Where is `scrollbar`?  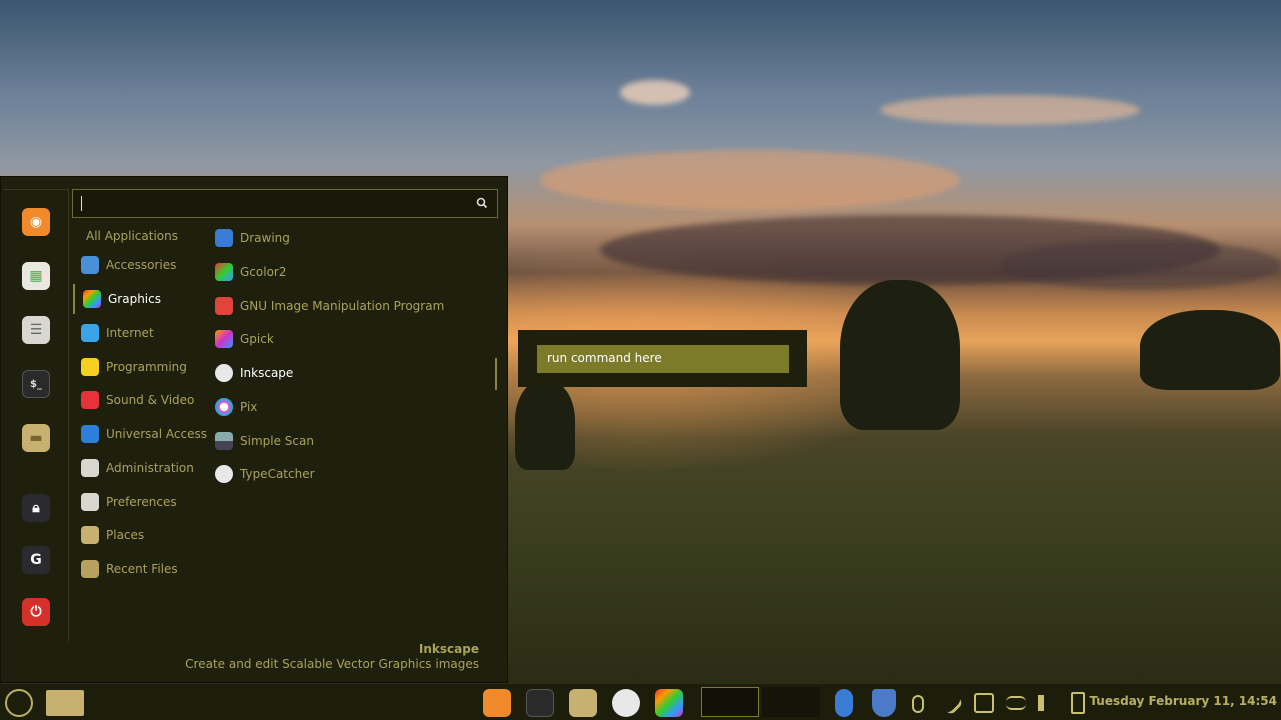
scrollbar is located at coordinates (496, 374).